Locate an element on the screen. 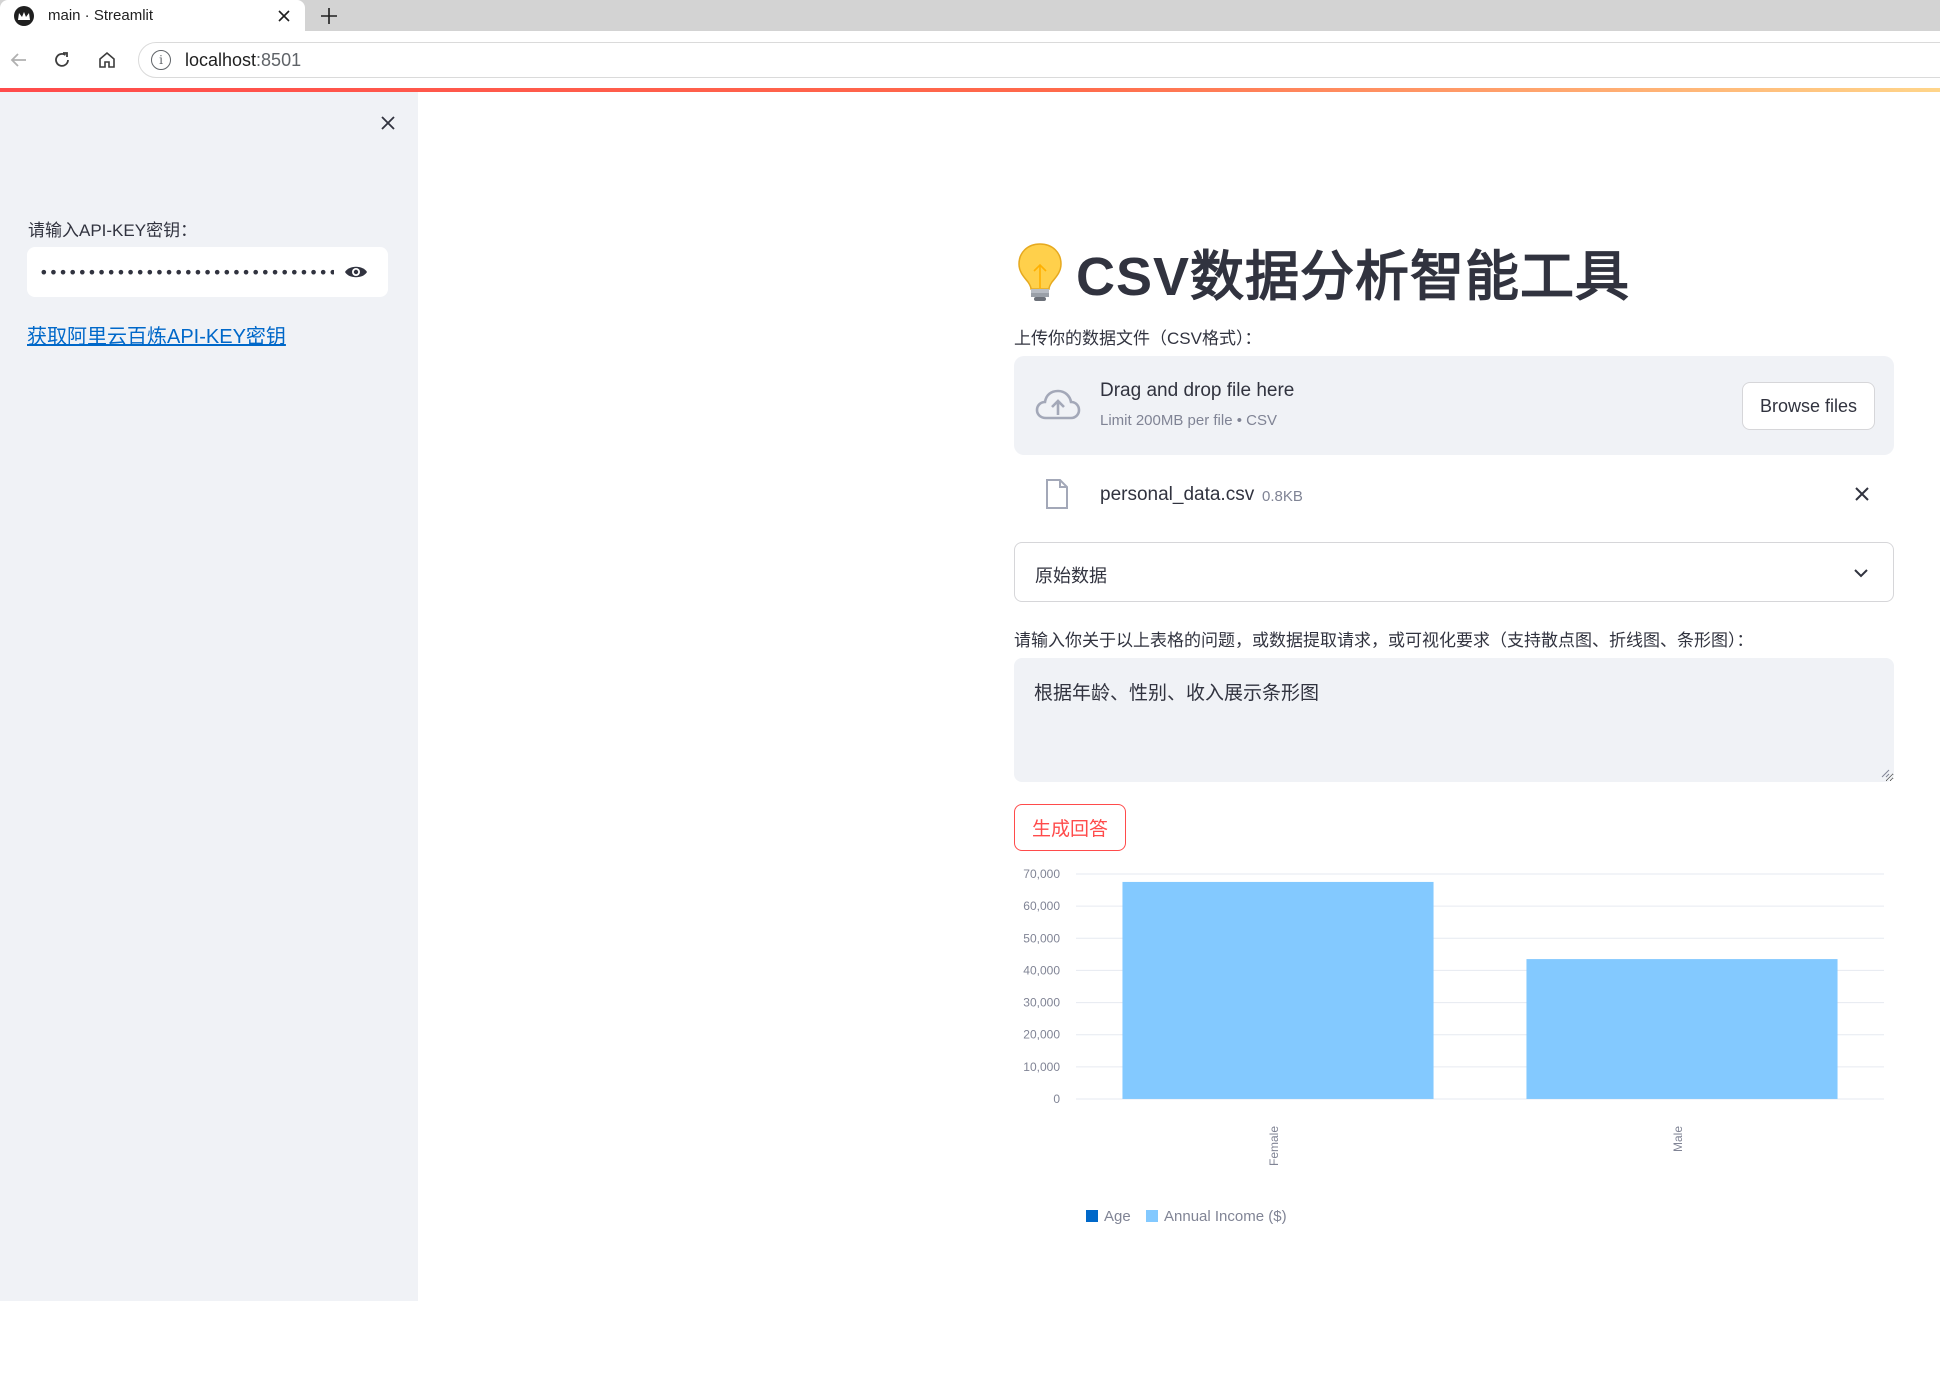 This screenshot has width=1940, height=1389. generate-answer-button: 生成回答 is located at coordinates (1070, 827).